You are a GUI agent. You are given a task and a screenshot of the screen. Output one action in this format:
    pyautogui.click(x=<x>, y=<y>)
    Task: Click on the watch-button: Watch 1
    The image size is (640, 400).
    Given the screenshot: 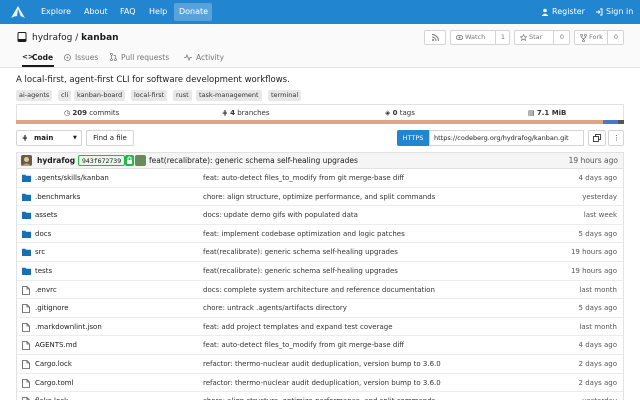 What is the action you would take?
    pyautogui.click(x=480, y=37)
    